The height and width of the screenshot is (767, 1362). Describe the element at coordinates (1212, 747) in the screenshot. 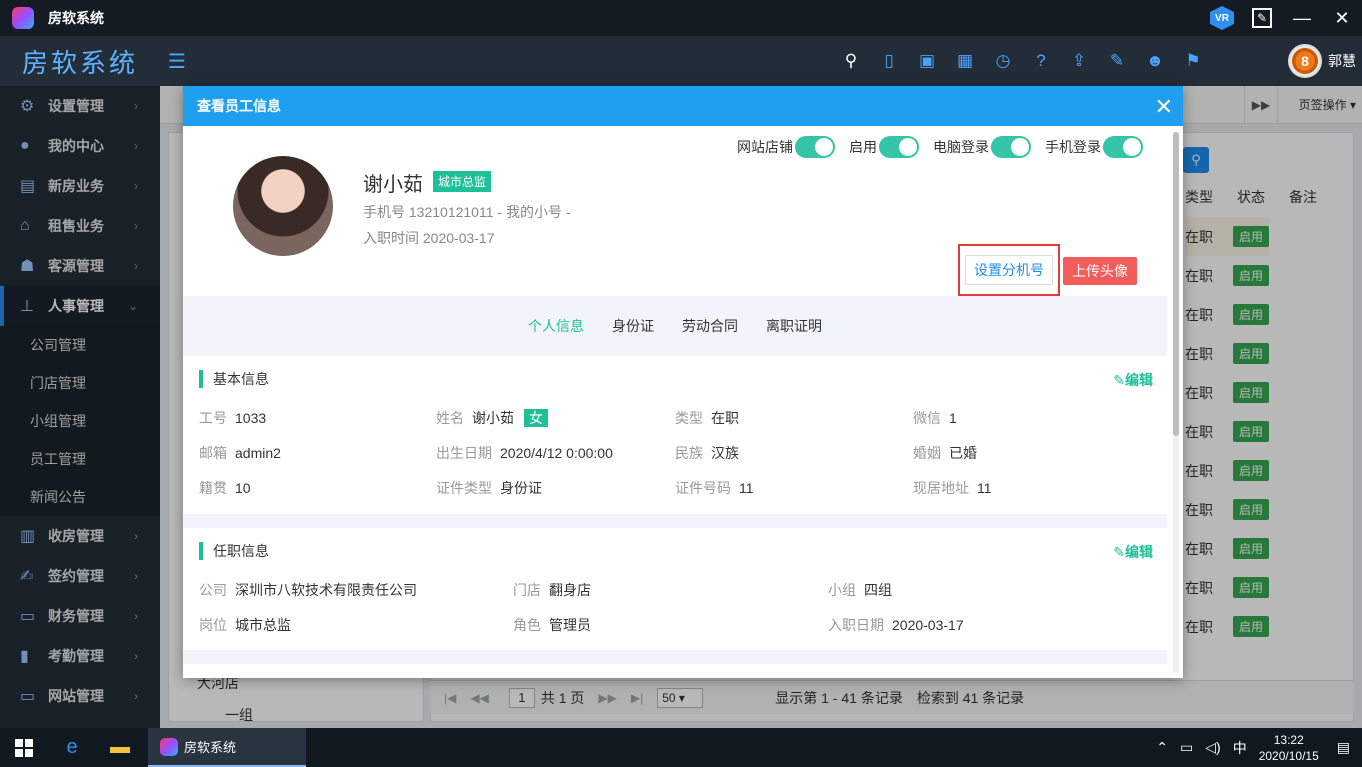

I see `volume-icon: ◁)` at that location.